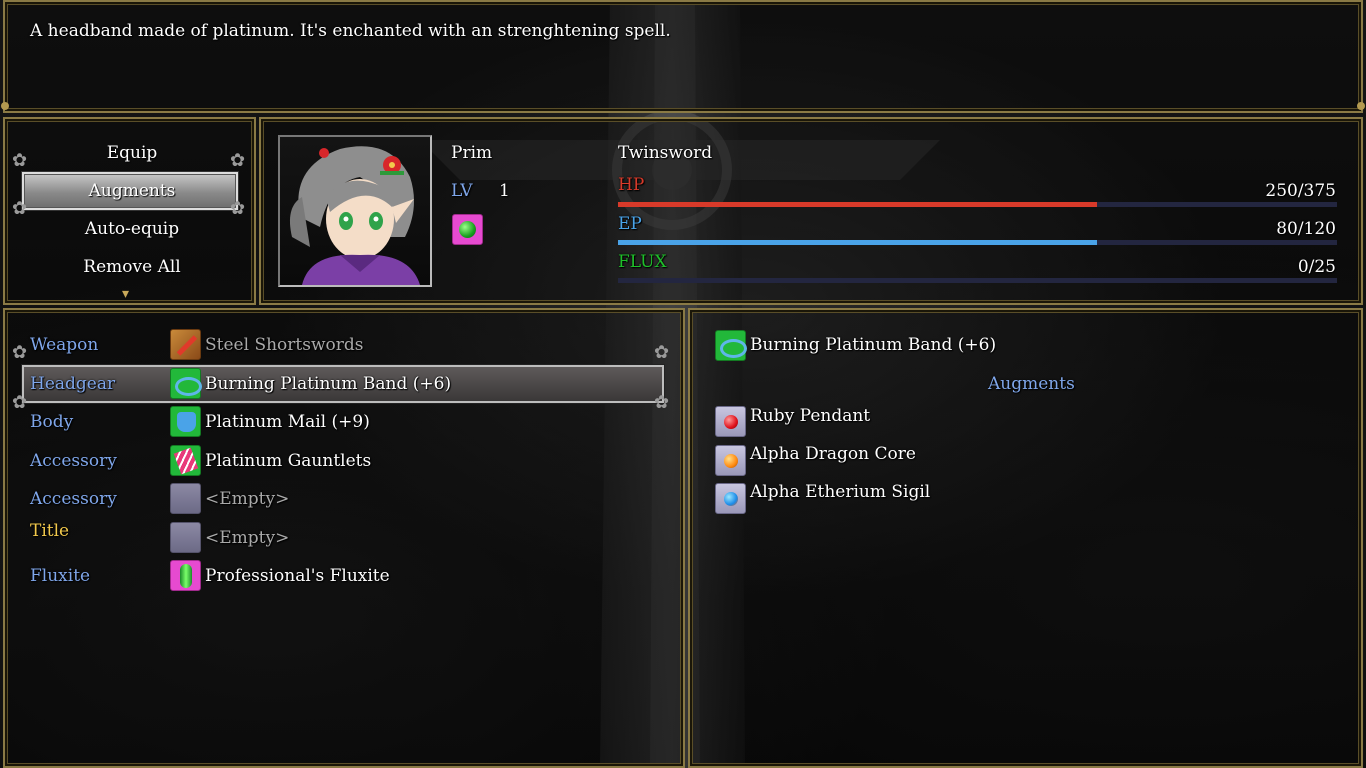  What do you see at coordinates (1031, 384) in the screenshot?
I see `augments-heading: Augments` at bounding box center [1031, 384].